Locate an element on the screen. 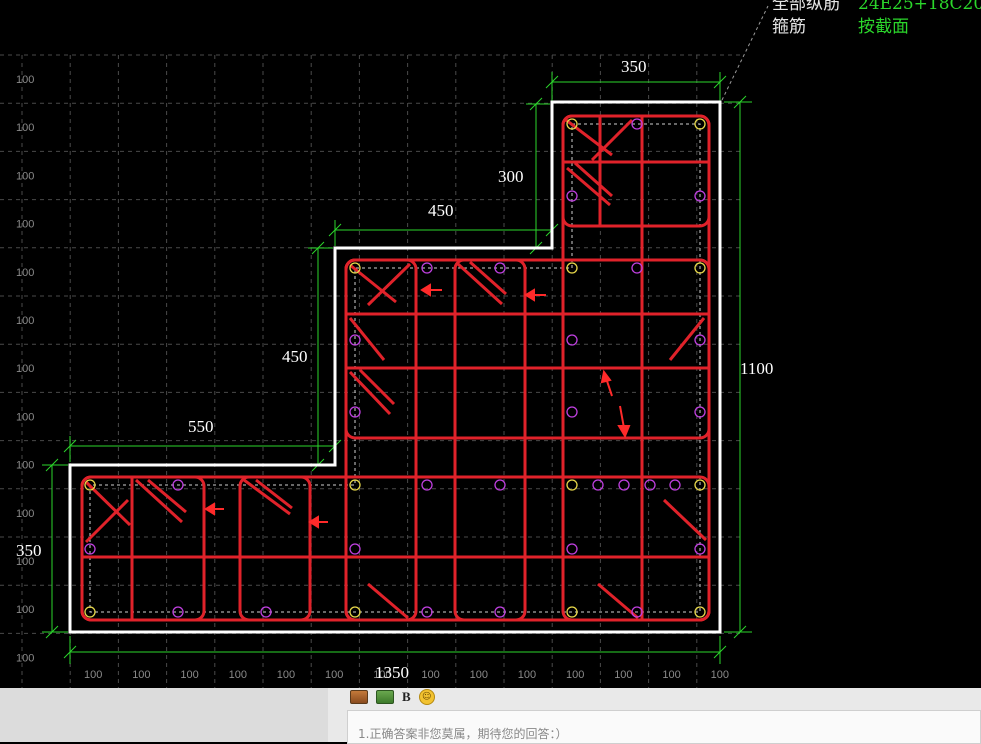  bold-button: B is located at coordinates (406, 697).